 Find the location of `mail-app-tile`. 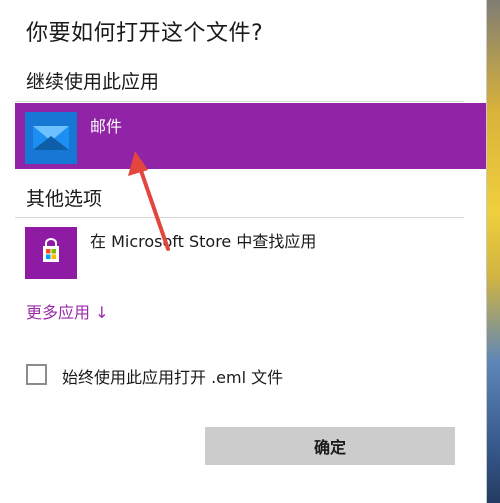

mail-app-tile is located at coordinates (51, 138).